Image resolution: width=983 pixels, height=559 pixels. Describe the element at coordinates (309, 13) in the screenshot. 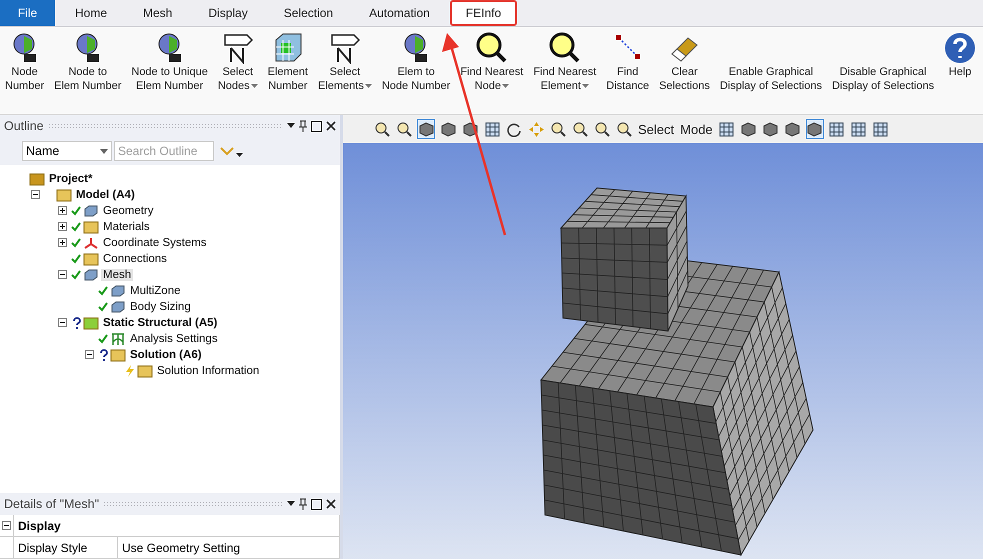

I see `ribbon-tab: Selection` at that location.